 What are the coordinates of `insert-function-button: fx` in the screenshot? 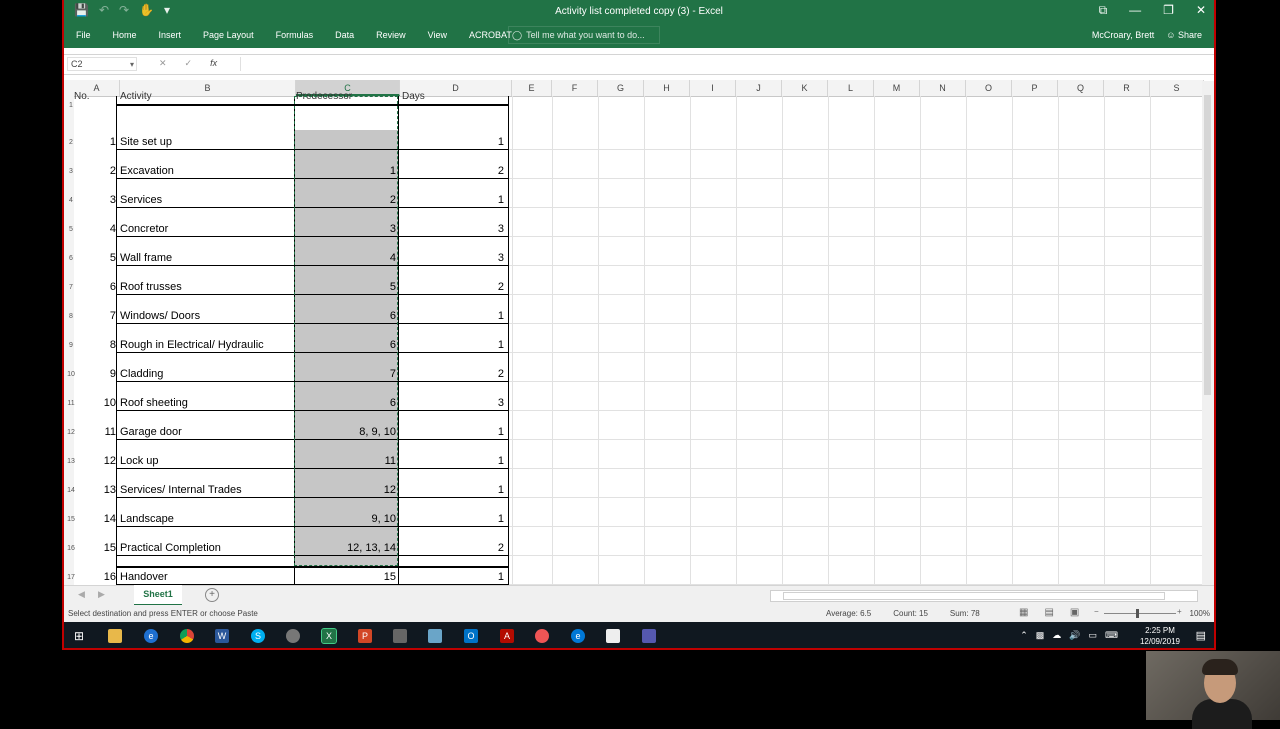 It's located at (213, 63).